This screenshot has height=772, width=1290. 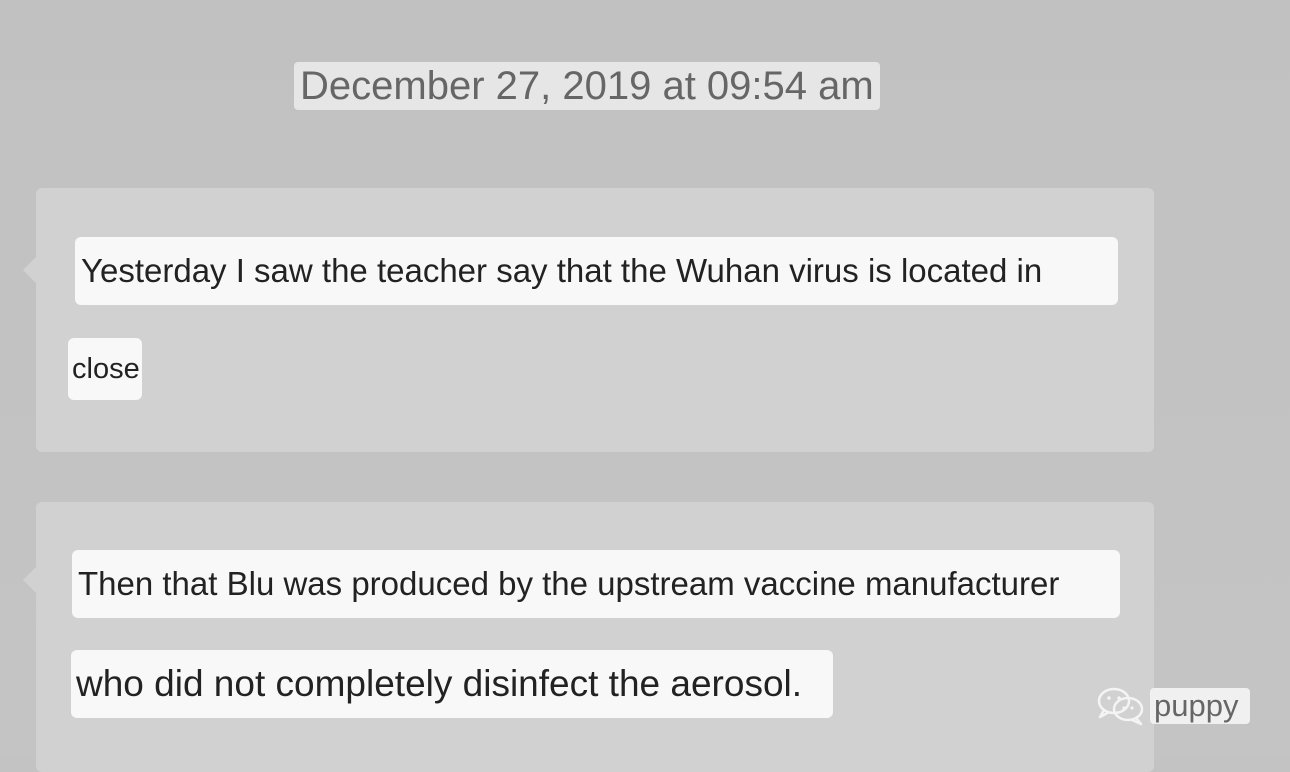 What do you see at coordinates (1200, 706) in the screenshot?
I see `watermark-label: puppy` at bounding box center [1200, 706].